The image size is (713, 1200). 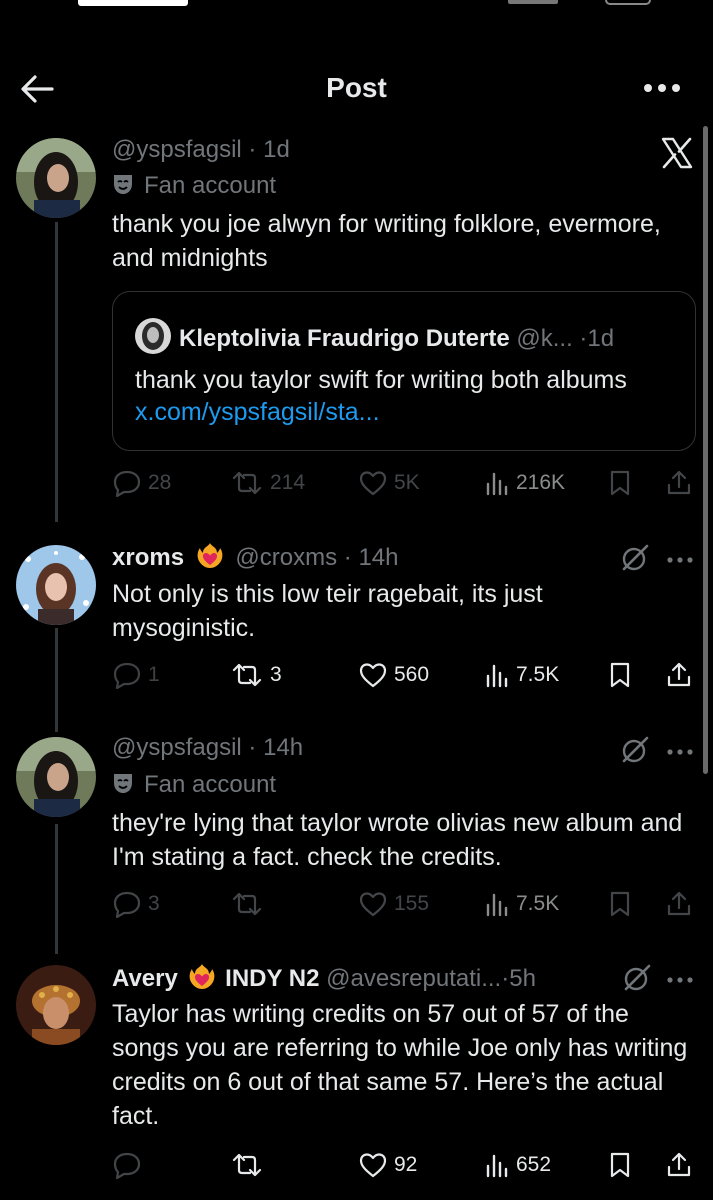 I want to click on user-name: xroms, so click(x=148, y=557).